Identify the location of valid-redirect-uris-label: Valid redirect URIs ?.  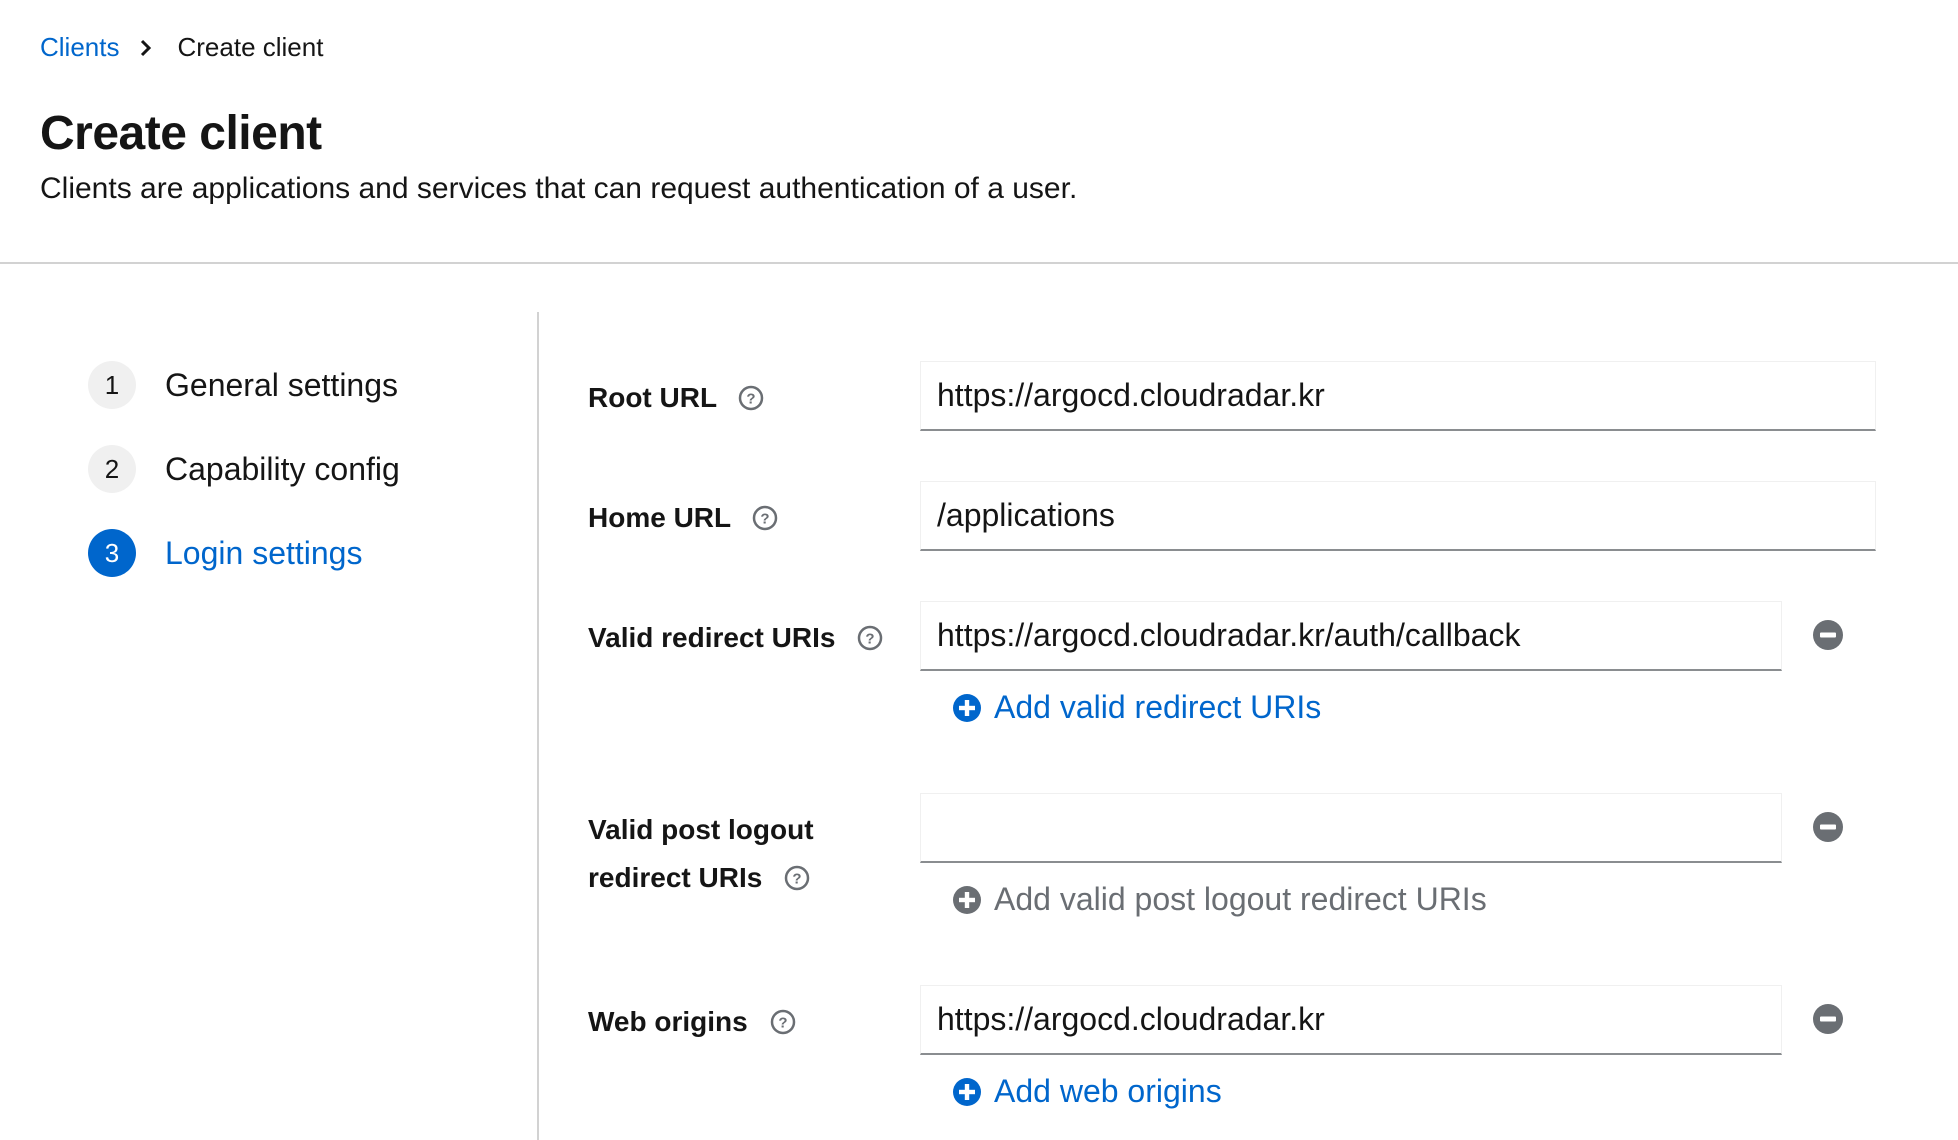
(735, 638).